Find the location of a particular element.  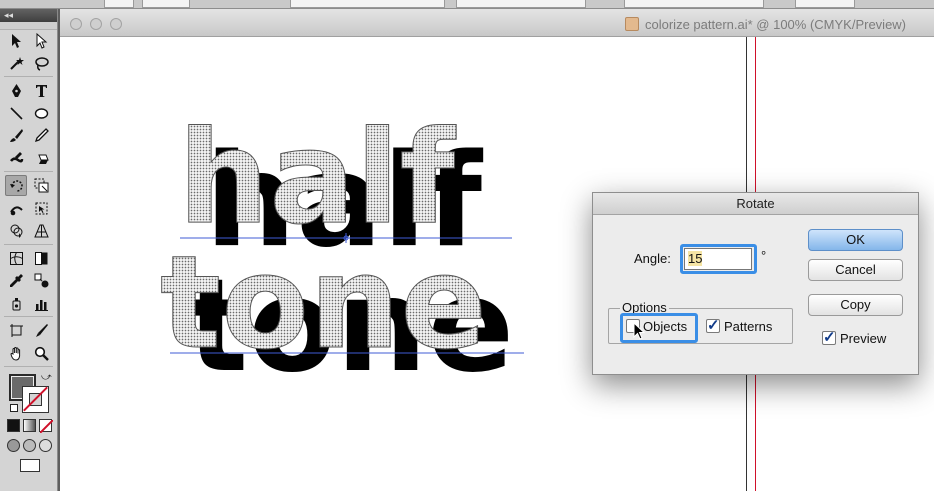

dialog-title: Rotate is located at coordinates (755, 204).